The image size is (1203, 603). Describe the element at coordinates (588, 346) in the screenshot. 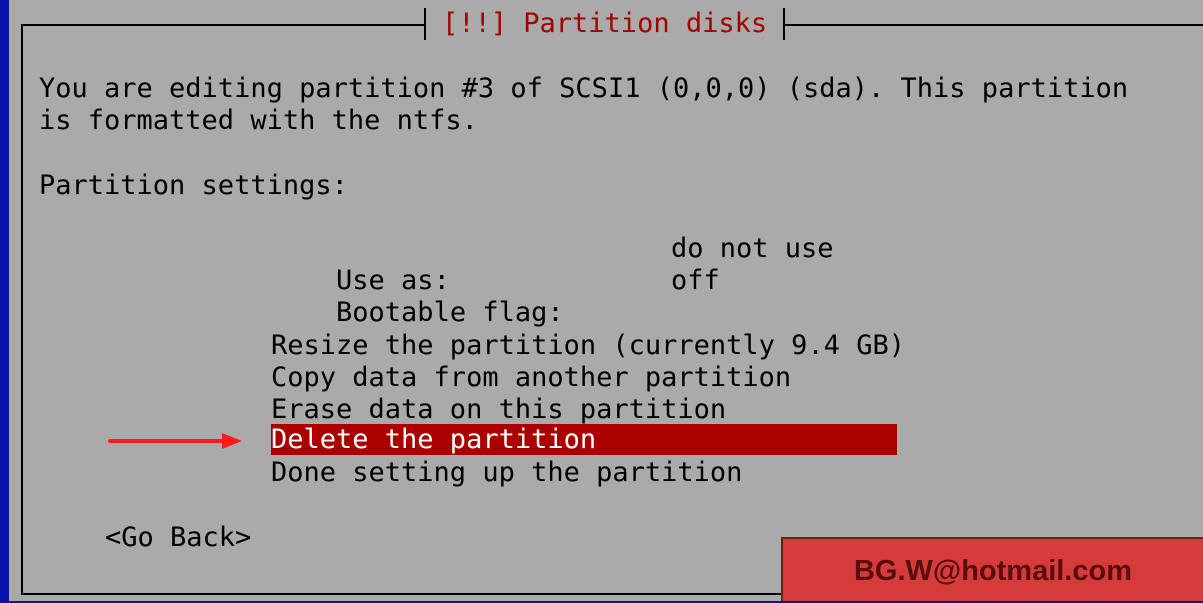

I see `menu-item-resize: Resize the partition (currently 9.4 GB)` at that location.